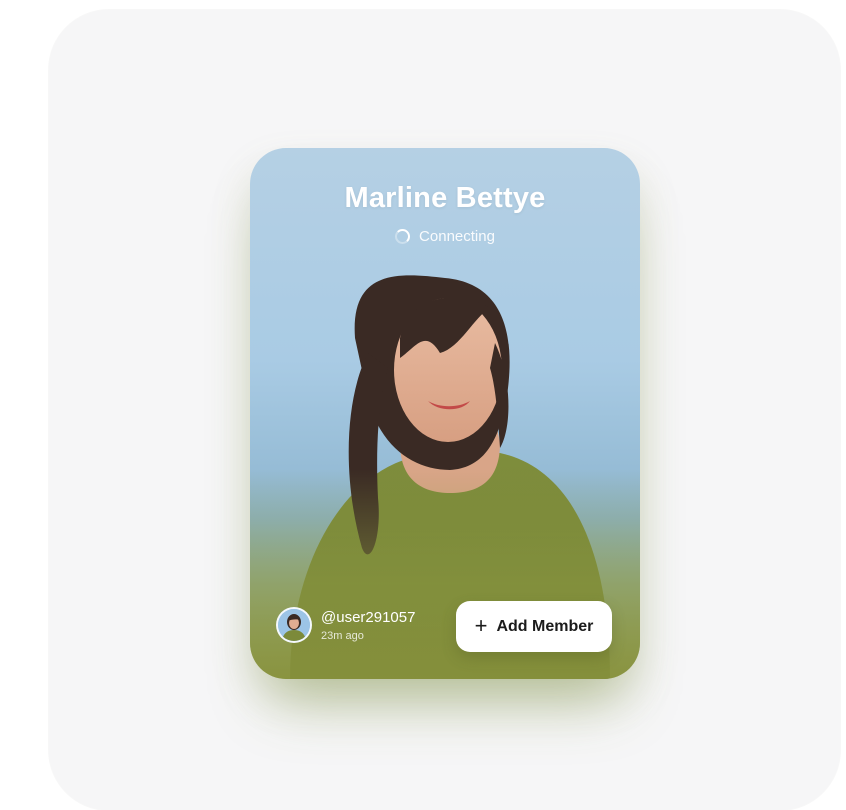 Image resolution: width=846 pixels, height=810 pixels. Describe the element at coordinates (342, 635) in the screenshot. I see `timestamp: 23m ago` at that location.